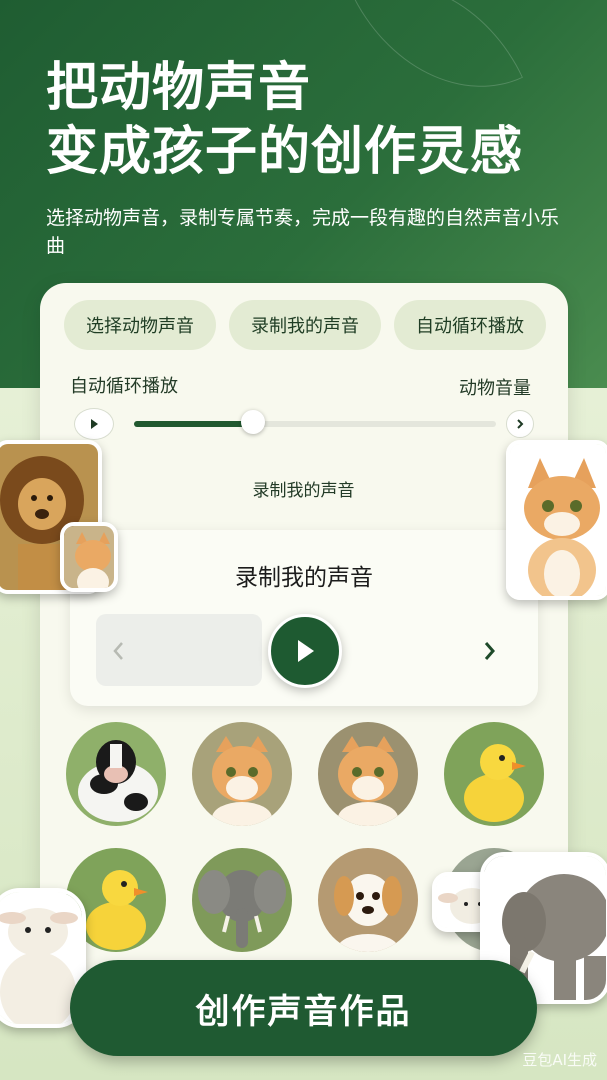 The width and height of the screenshot is (607, 1080). I want to click on record-play-button, so click(305, 651).